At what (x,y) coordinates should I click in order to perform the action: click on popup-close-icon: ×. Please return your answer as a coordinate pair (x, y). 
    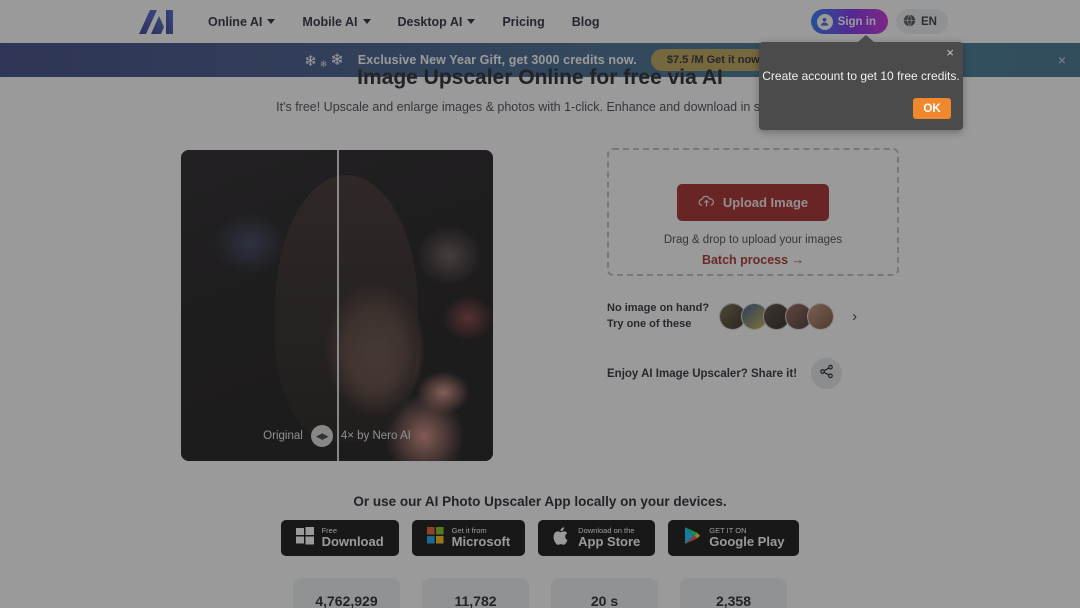
    Looking at the image, I should click on (950, 52).